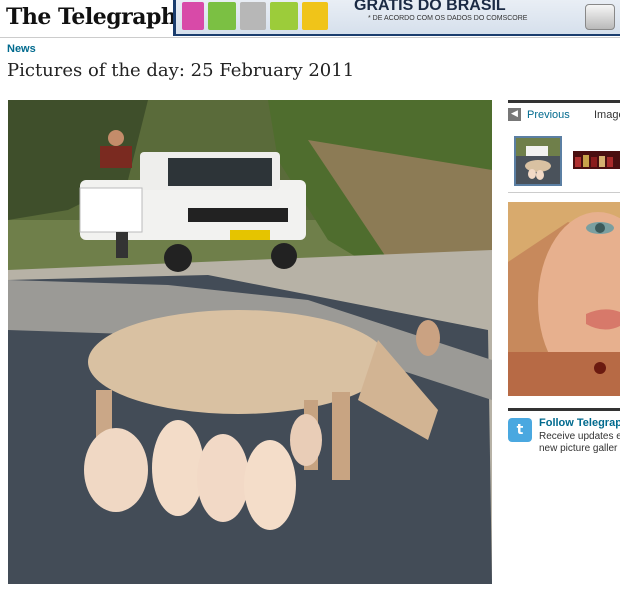 The image size is (620, 594). What do you see at coordinates (548, 114) in the screenshot?
I see `previous-label: Previous` at bounding box center [548, 114].